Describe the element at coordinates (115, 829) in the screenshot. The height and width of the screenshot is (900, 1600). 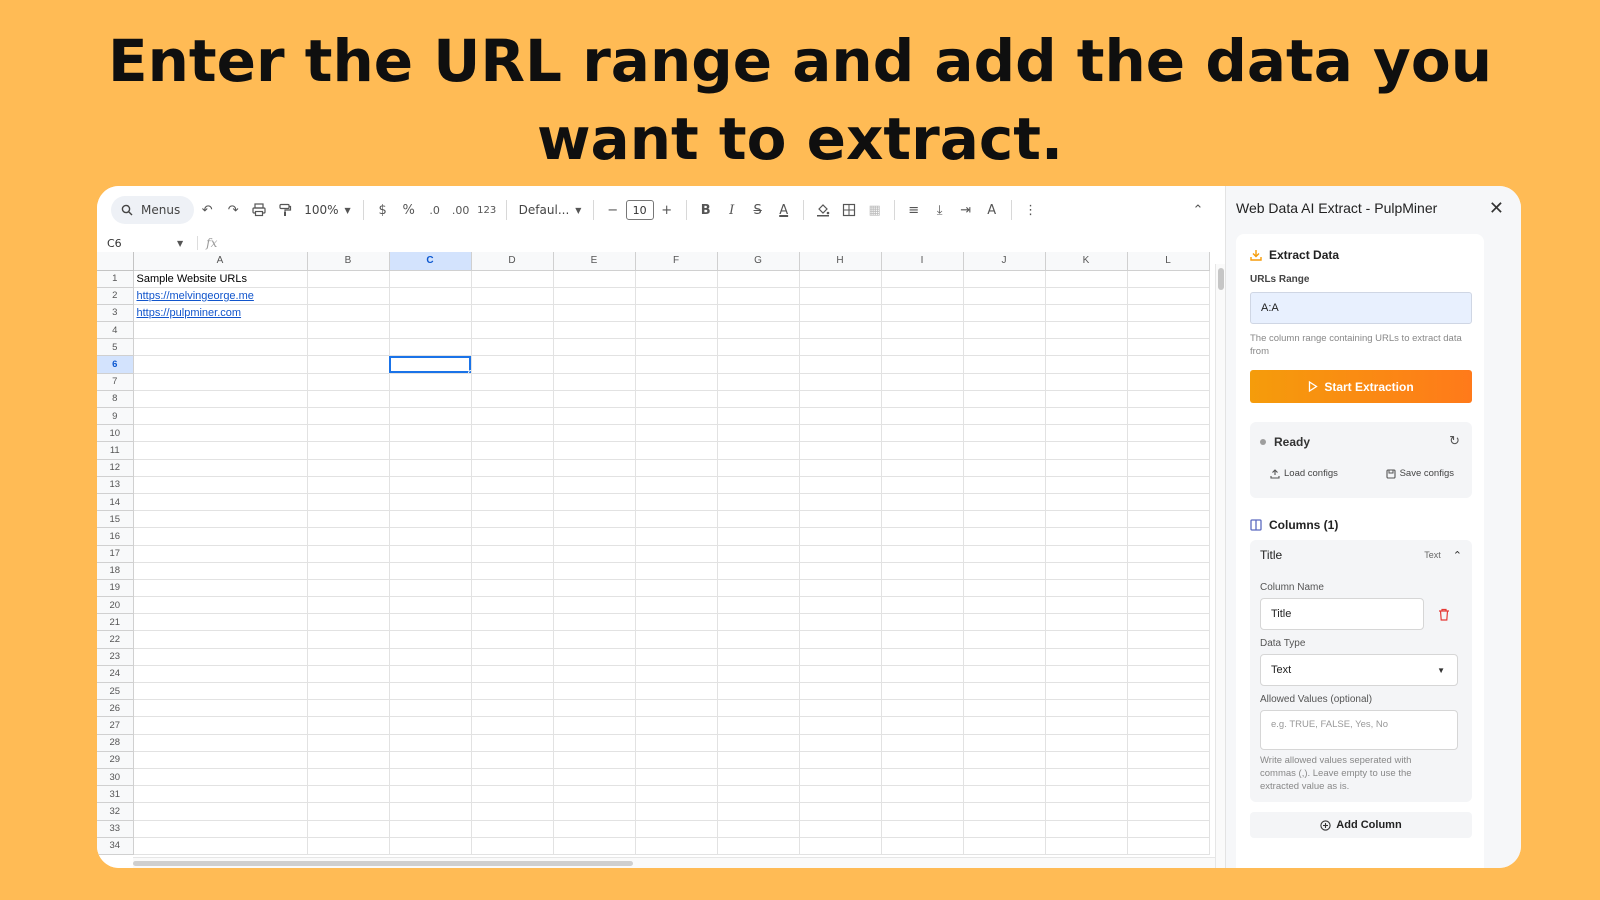
I see `row-header: 33` at that location.